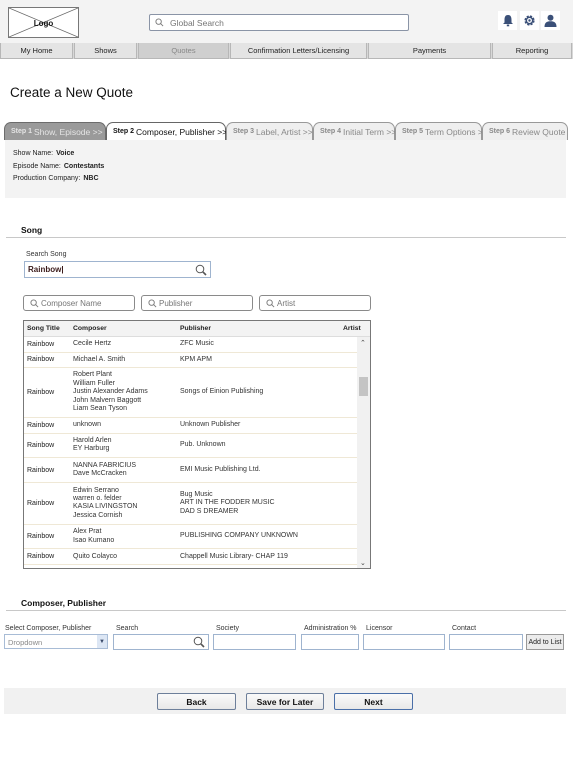 The image size is (573, 767). What do you see at coordinates (91, 178) in the screenshot?
I see `production-company-value: NBC` at bounding box center [91, 178].